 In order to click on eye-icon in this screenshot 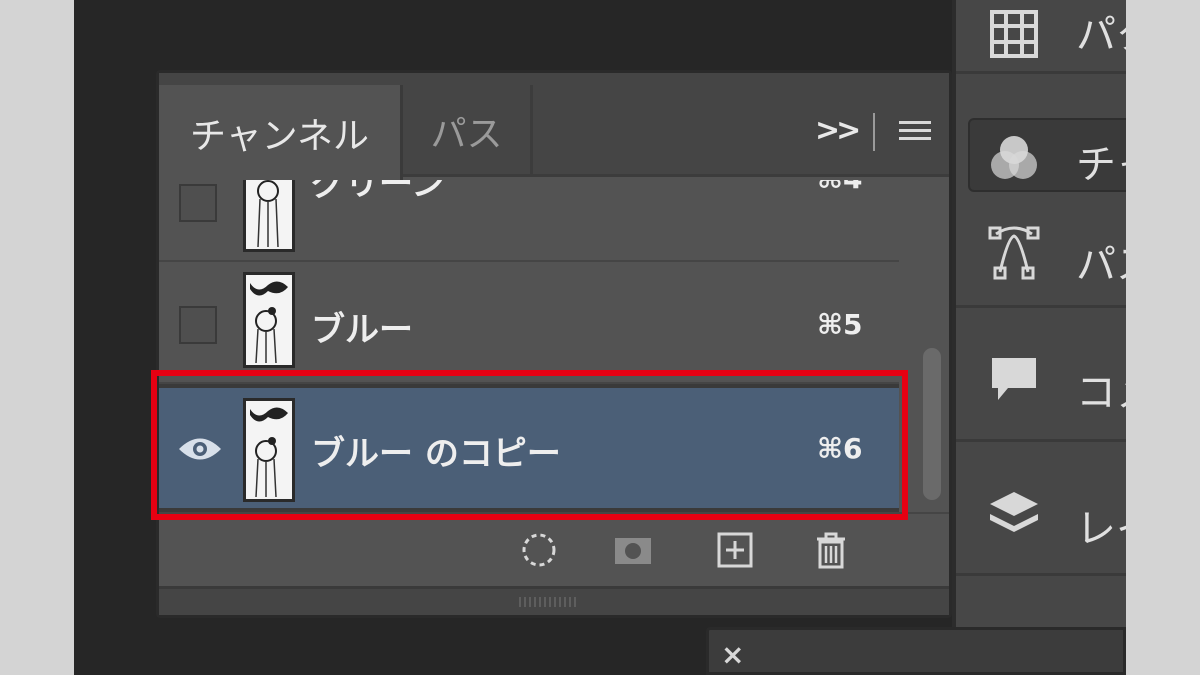, I will do `click(200, 449)`.